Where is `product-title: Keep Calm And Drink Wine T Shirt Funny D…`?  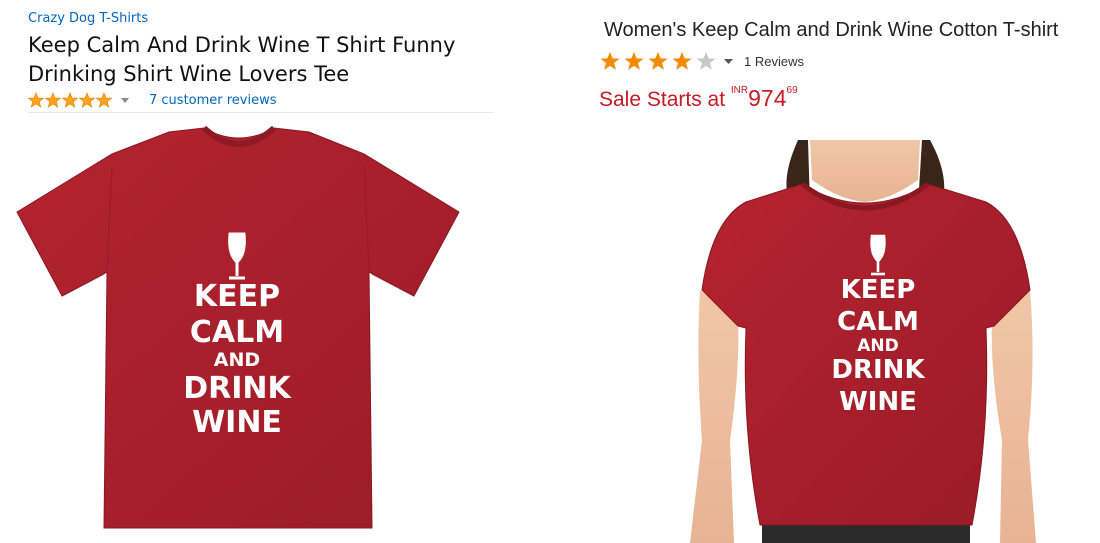 product-title: Keep Calm And Drink Wine T Shirt Funny D… is located at coordinates (242, 59).